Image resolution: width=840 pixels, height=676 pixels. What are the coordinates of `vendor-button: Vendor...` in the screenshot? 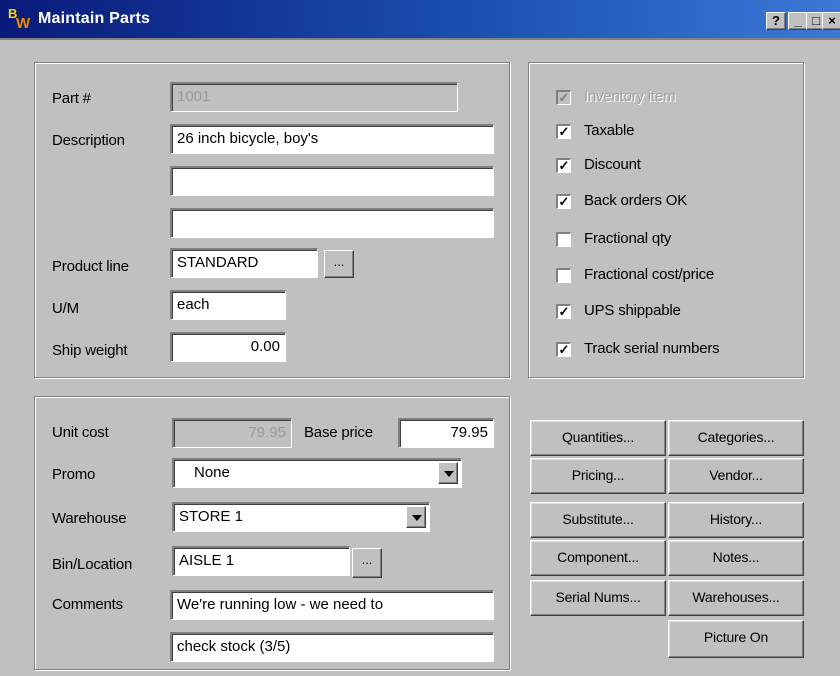 It's located at (736, 476).